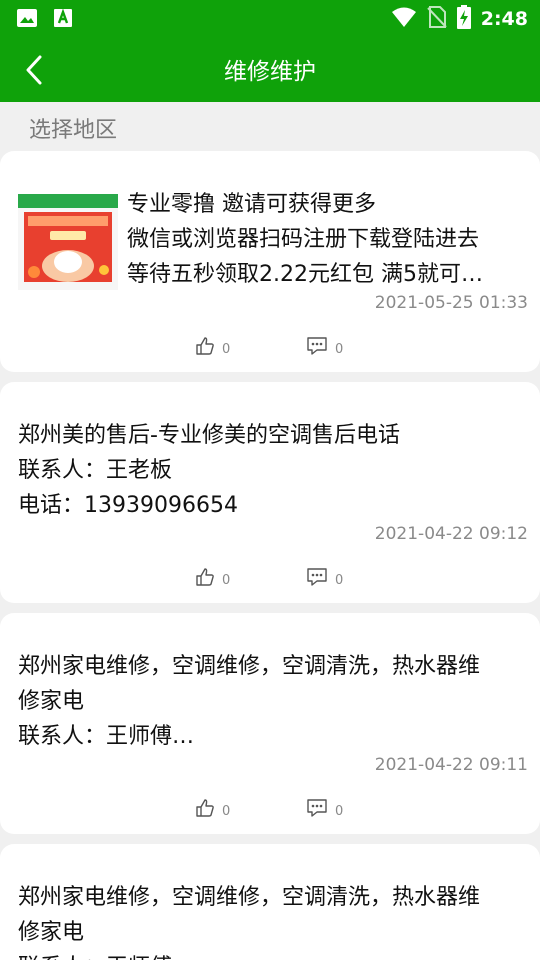 The width and height of the screenshot is (540, 960). I want to click on wifi-icon, so click(404, 19).